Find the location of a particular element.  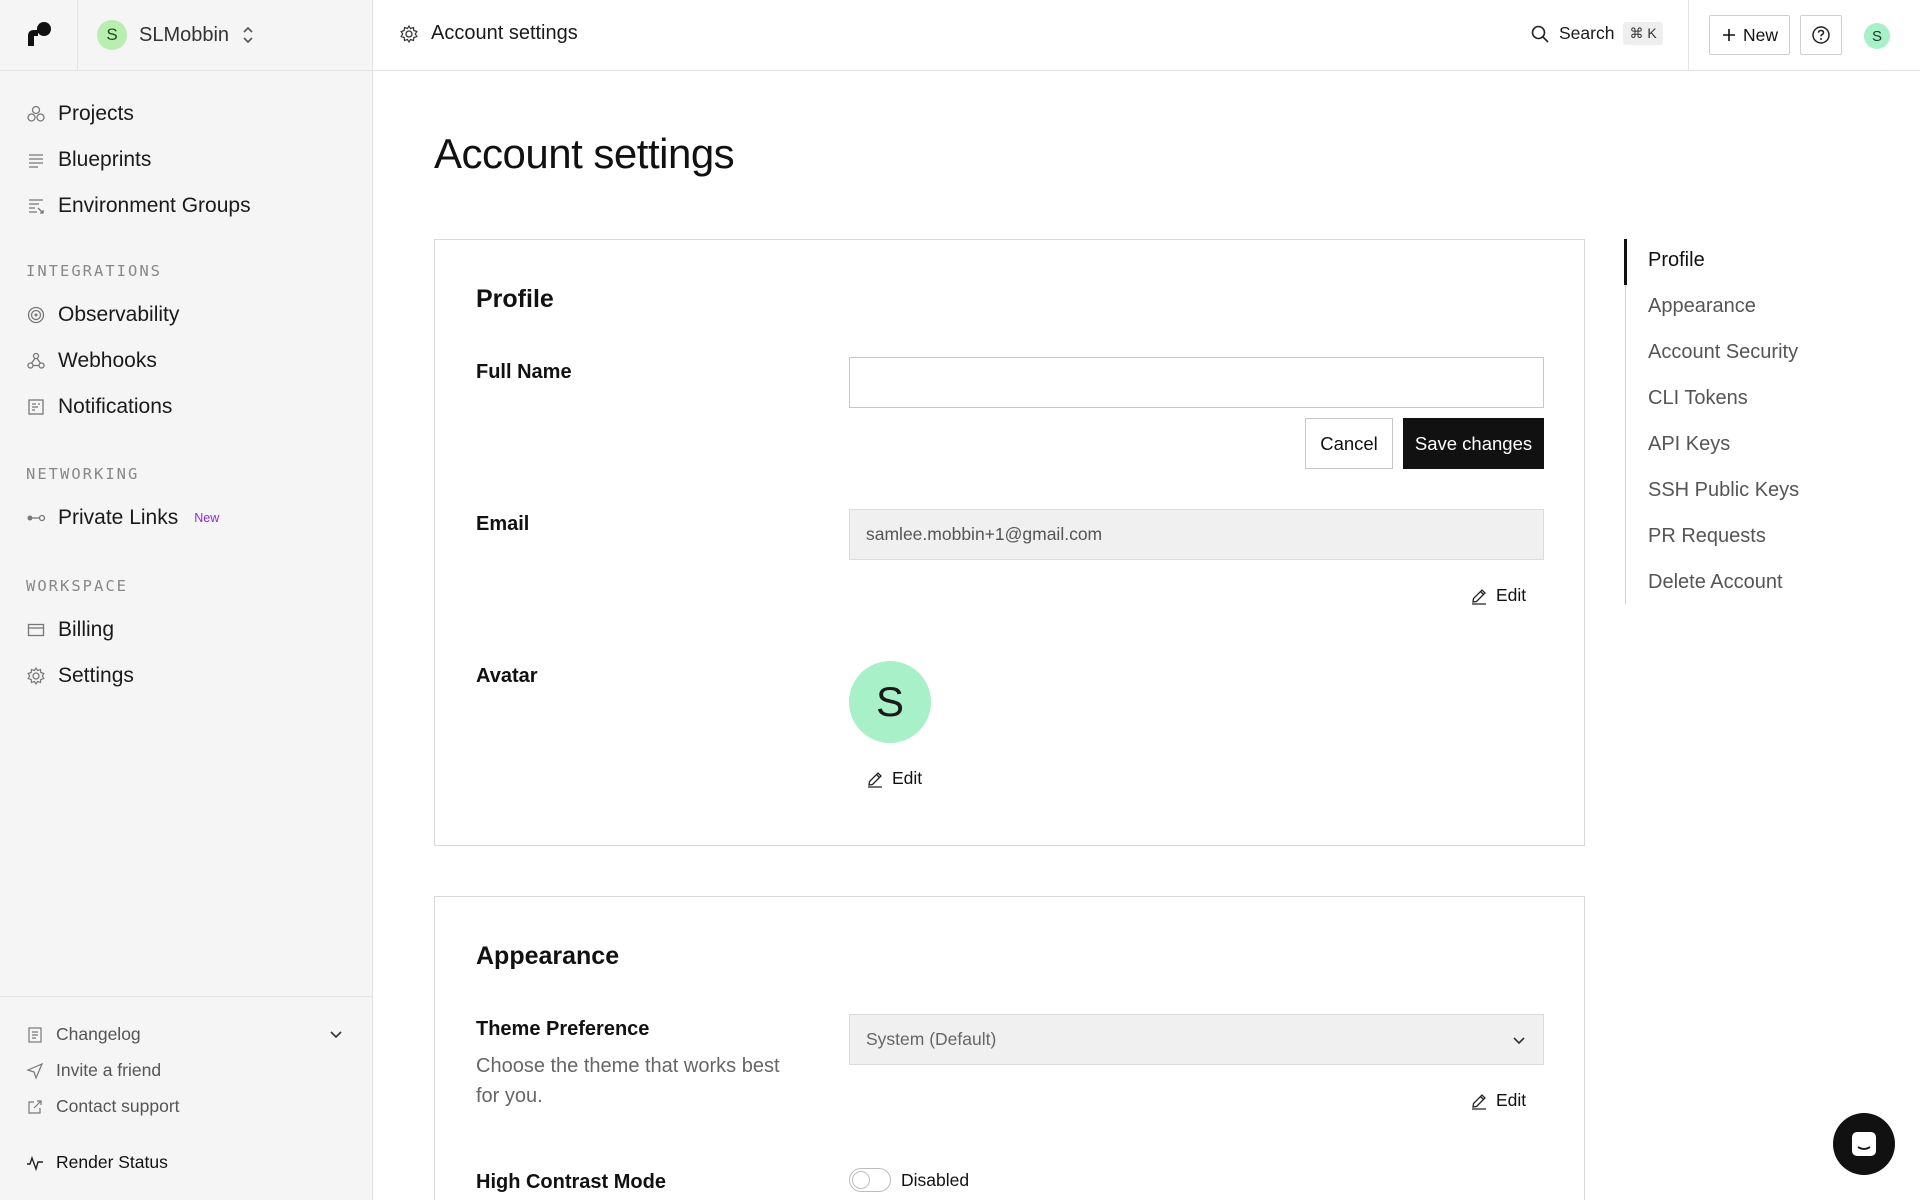

private-links-icon is located at coordinates (36, 518).